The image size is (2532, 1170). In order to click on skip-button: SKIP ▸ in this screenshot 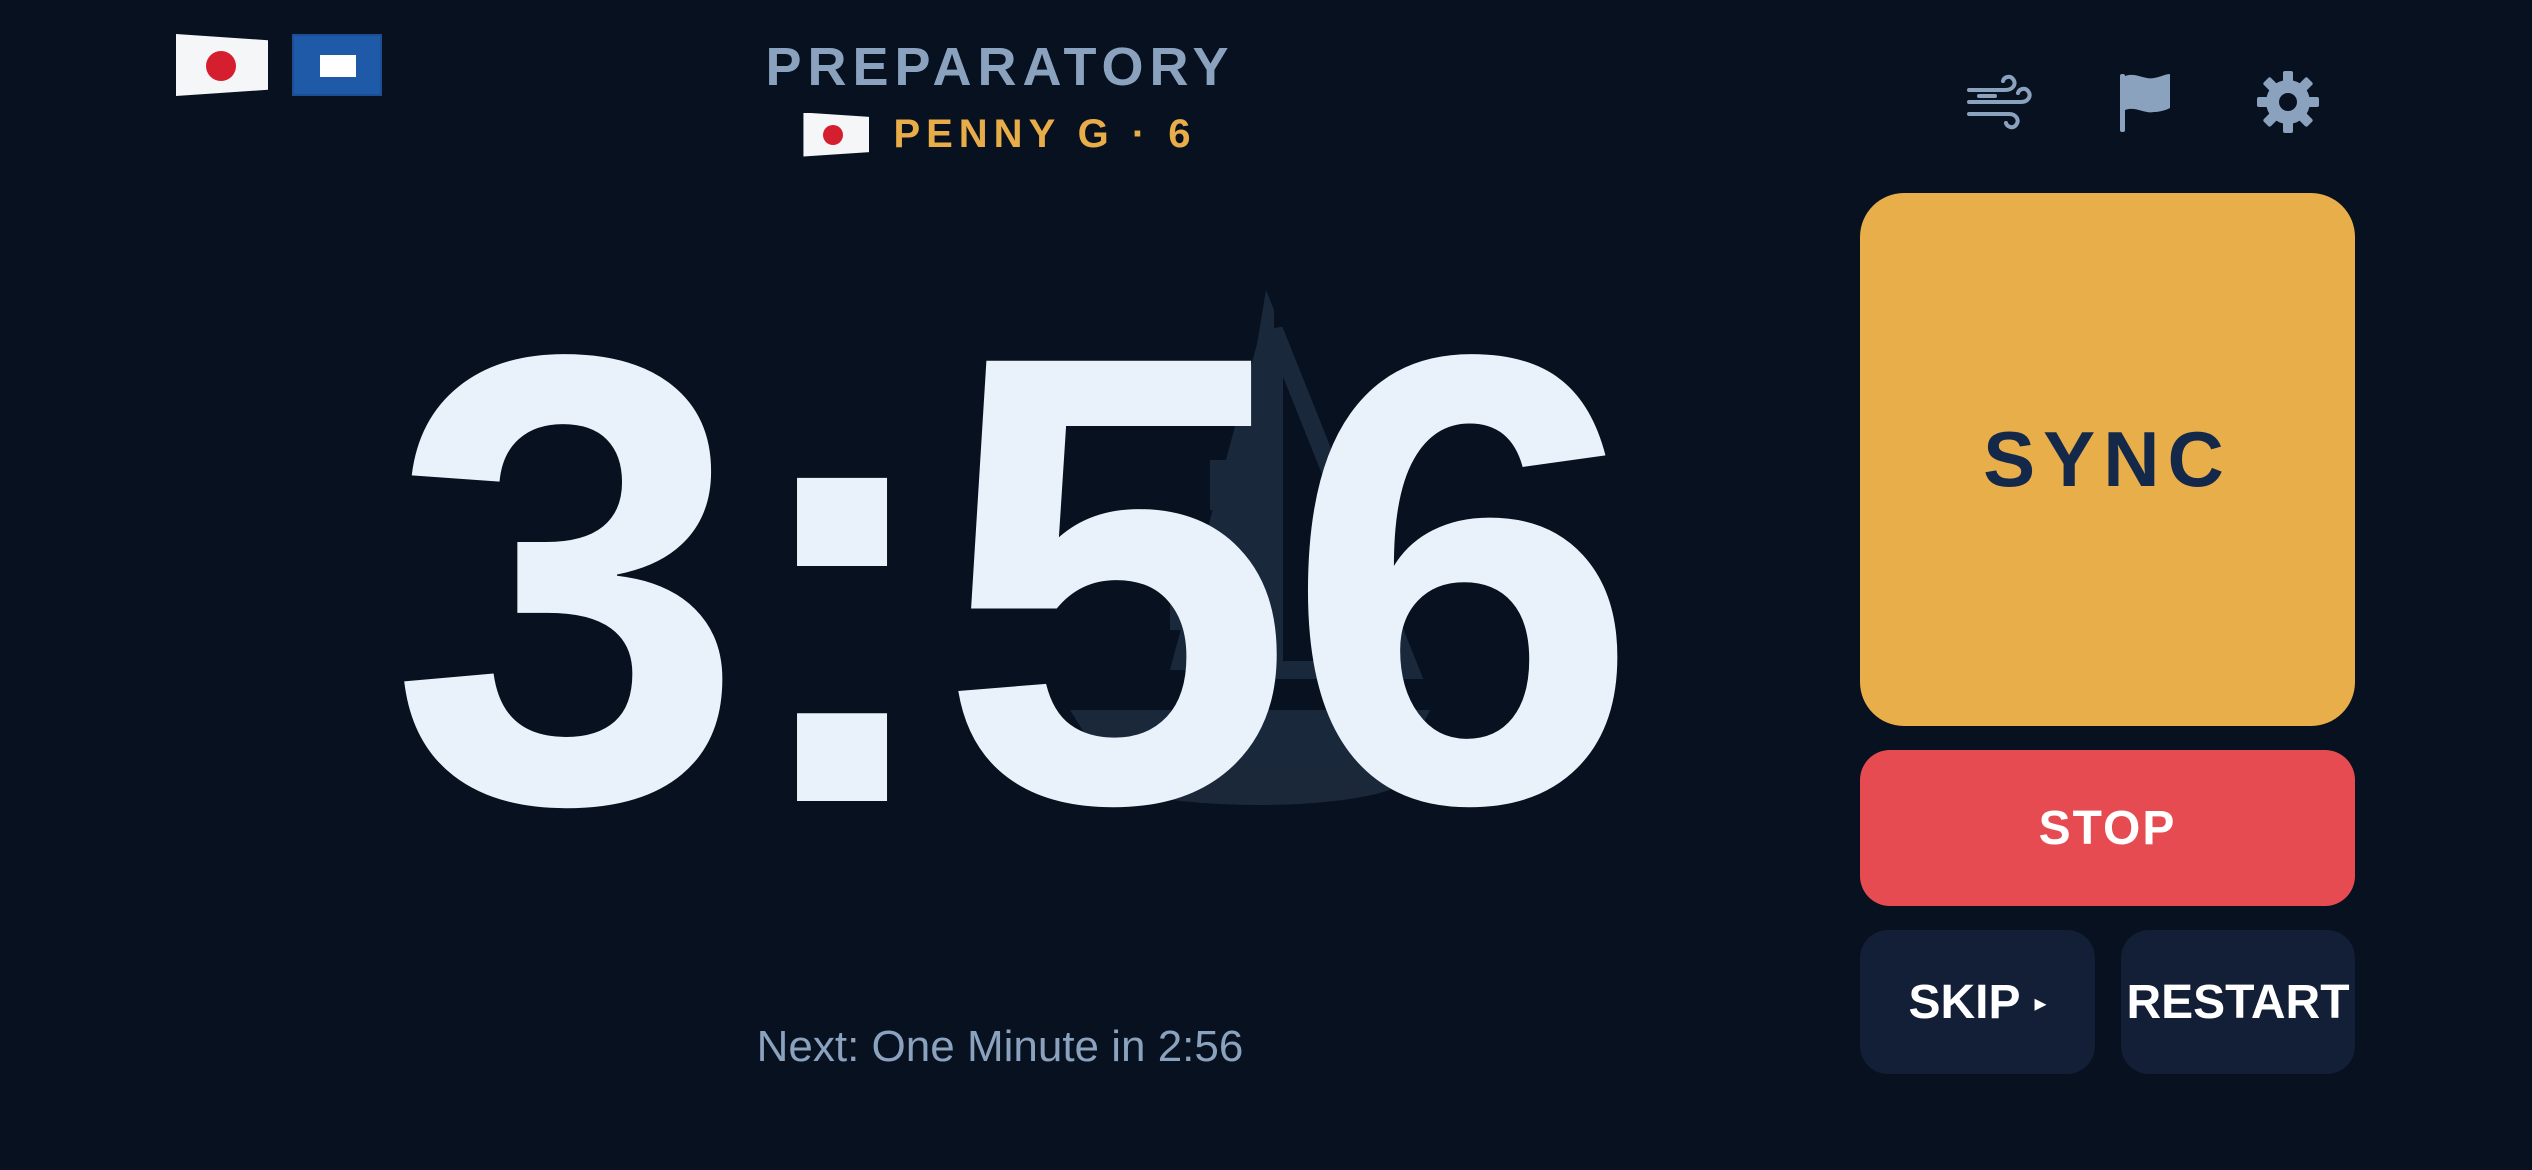, I will do `click(1977, 1002)`.